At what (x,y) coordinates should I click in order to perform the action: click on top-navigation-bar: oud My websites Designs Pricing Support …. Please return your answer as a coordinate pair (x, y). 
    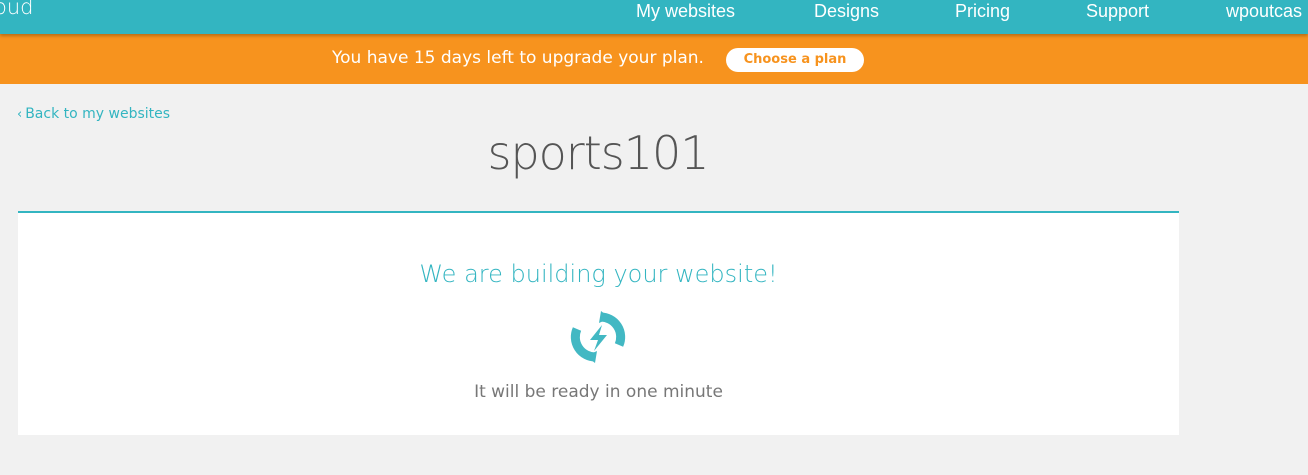
    Looking at the image, I should click on (654, 17).